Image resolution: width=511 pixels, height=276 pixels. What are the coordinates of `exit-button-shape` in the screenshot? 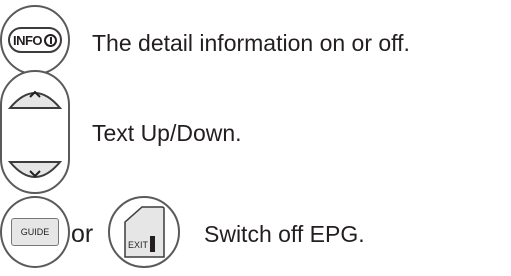 It's located at (144, 232).